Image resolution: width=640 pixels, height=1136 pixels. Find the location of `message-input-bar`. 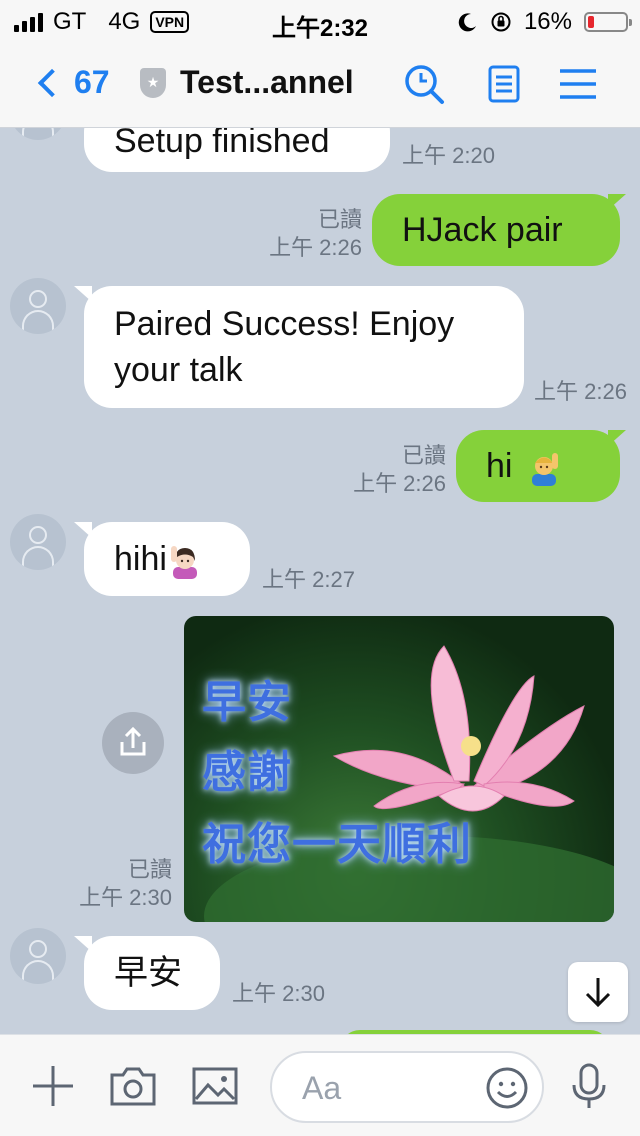

message-input-bar is located at coordinates (320, 1085).